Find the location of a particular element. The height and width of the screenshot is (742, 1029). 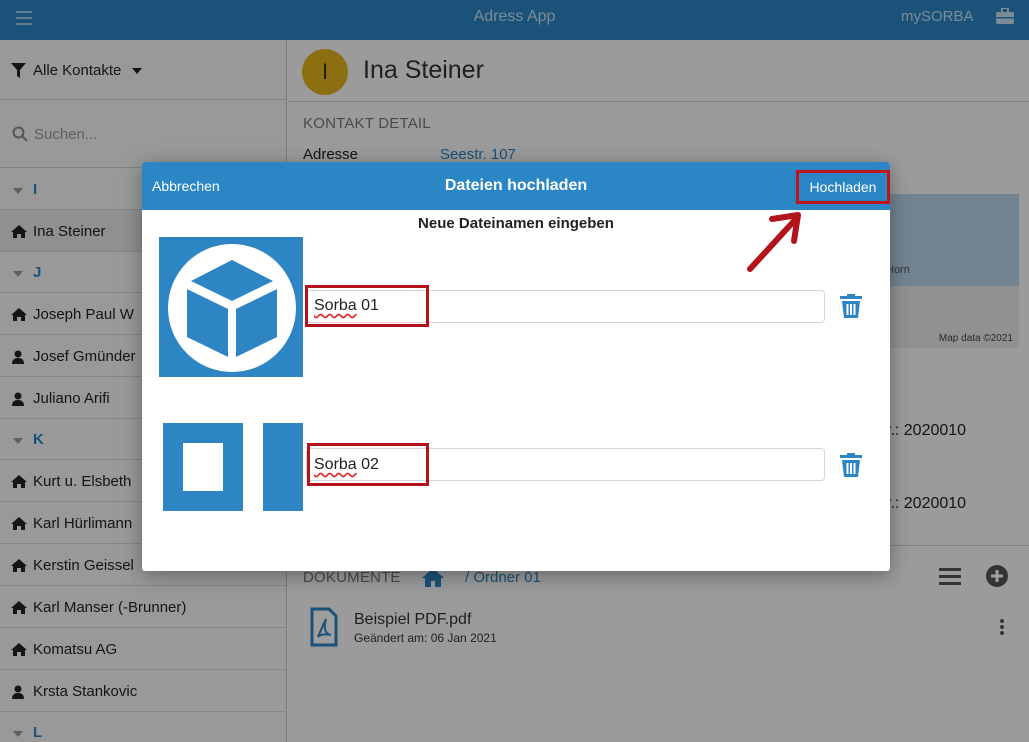

dialog-title: Dateien hochladen is located at coordinates (516, 185).